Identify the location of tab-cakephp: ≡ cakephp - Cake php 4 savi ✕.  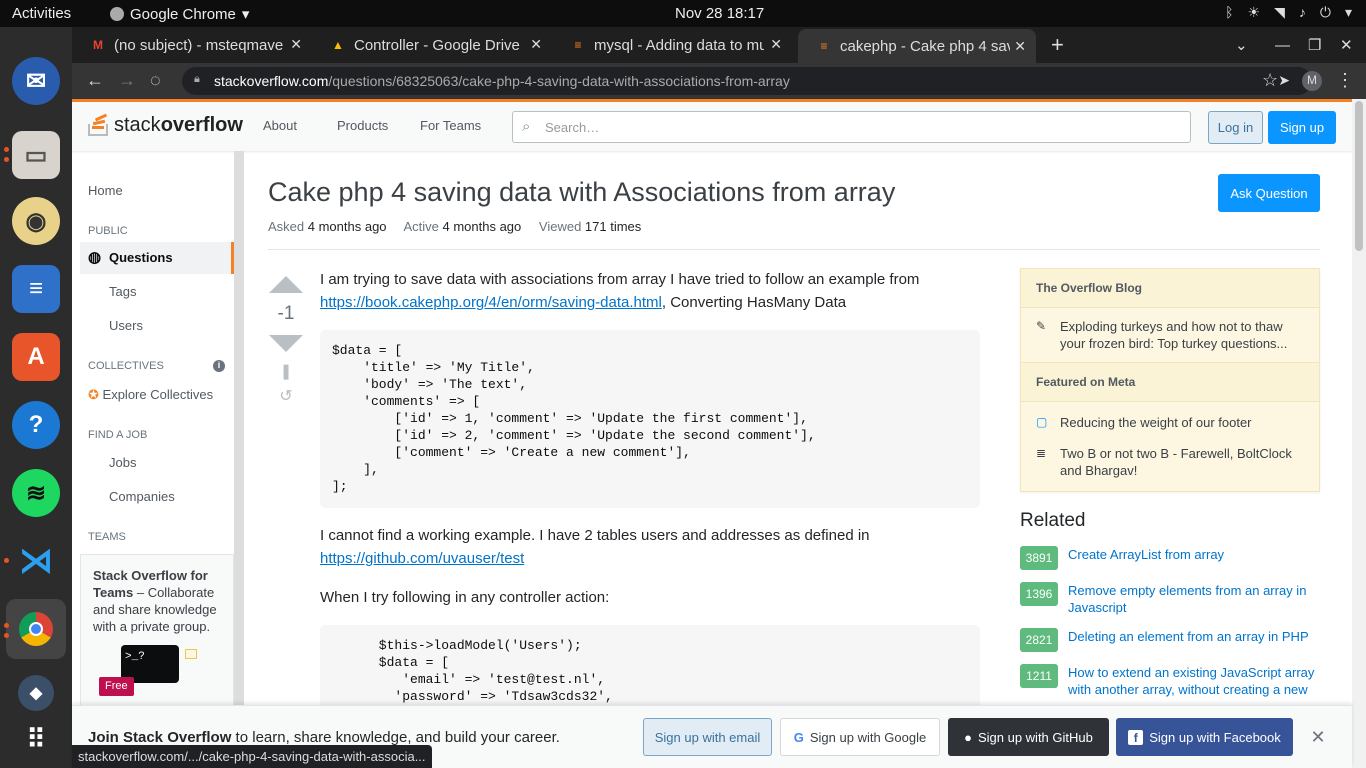
(917, 46).